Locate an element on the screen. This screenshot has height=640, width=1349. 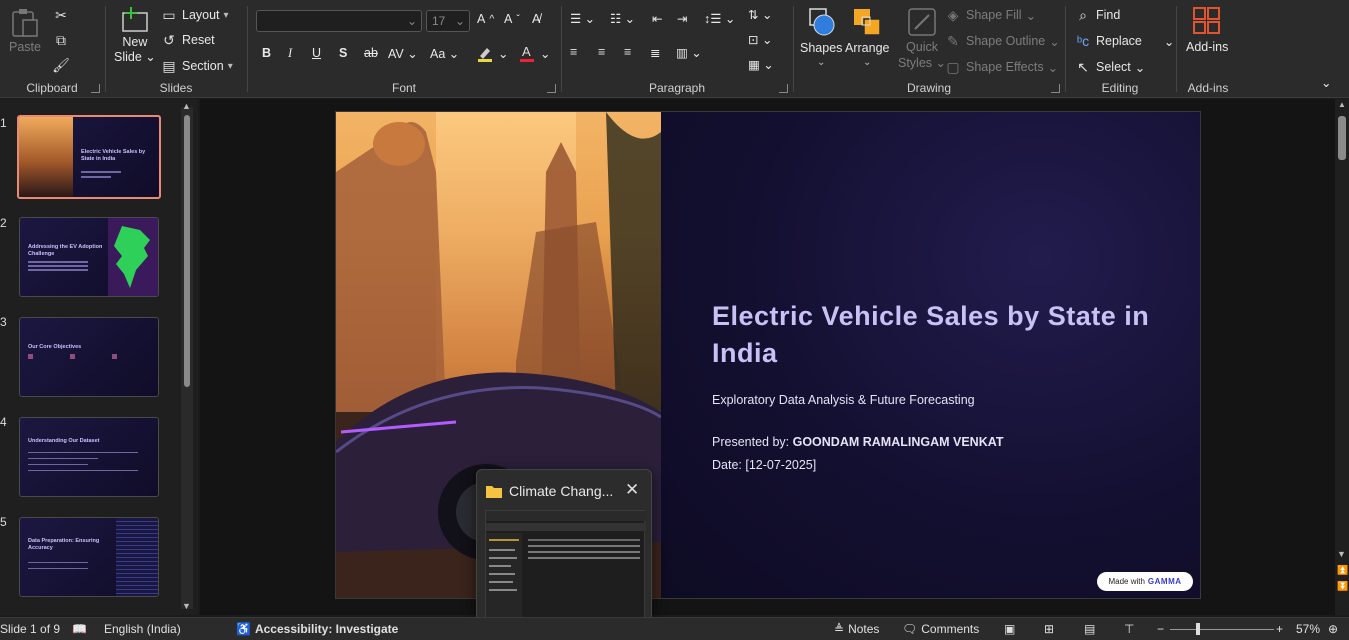
decrease-indent-icon: ⇤ is located at coordinates (657, 18).